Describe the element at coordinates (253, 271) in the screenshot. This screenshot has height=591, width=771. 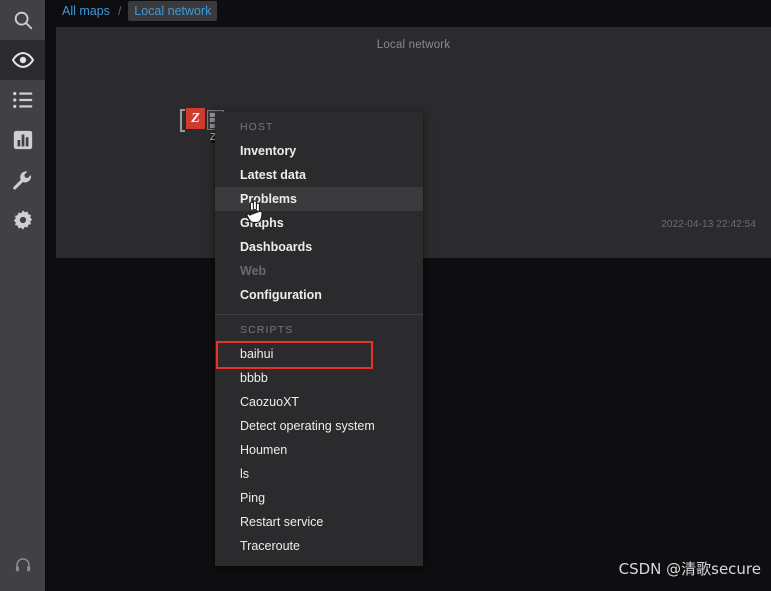
I see `menu-item-web: Web` at that location.